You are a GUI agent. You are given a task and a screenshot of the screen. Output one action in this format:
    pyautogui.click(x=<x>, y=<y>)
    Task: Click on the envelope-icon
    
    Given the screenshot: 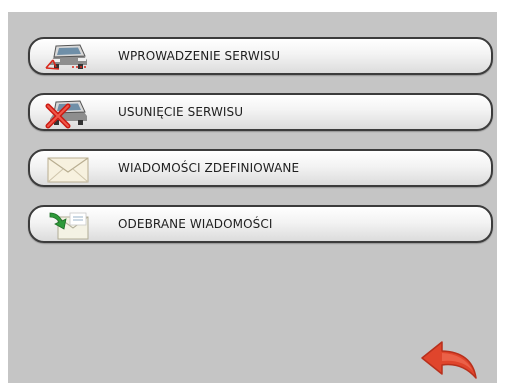 What is the action you would take?
    pyautogui.click(x=68, y=170)
    